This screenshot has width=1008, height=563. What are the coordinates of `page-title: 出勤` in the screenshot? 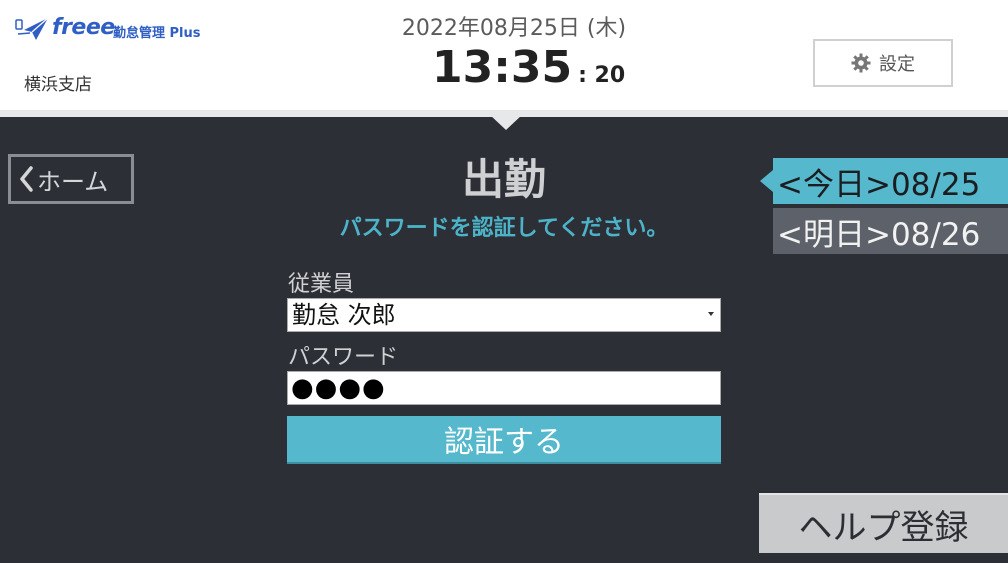 It's located at (503, 179).